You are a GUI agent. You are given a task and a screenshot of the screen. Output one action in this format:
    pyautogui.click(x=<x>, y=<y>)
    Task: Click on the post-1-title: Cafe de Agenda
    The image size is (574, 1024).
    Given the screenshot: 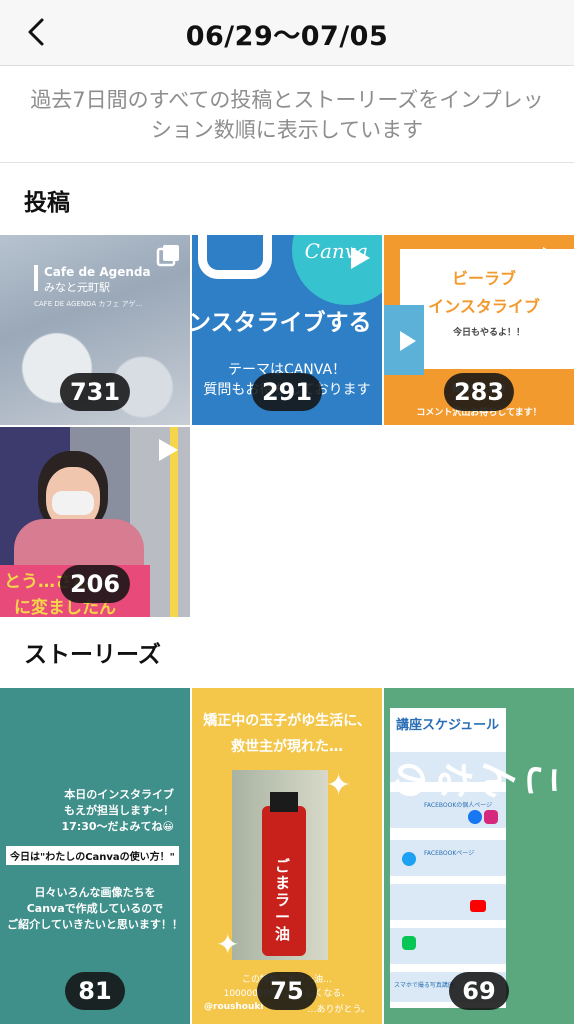 What is the action you would take?
    pyautogui.click(x=97, y=272)
    